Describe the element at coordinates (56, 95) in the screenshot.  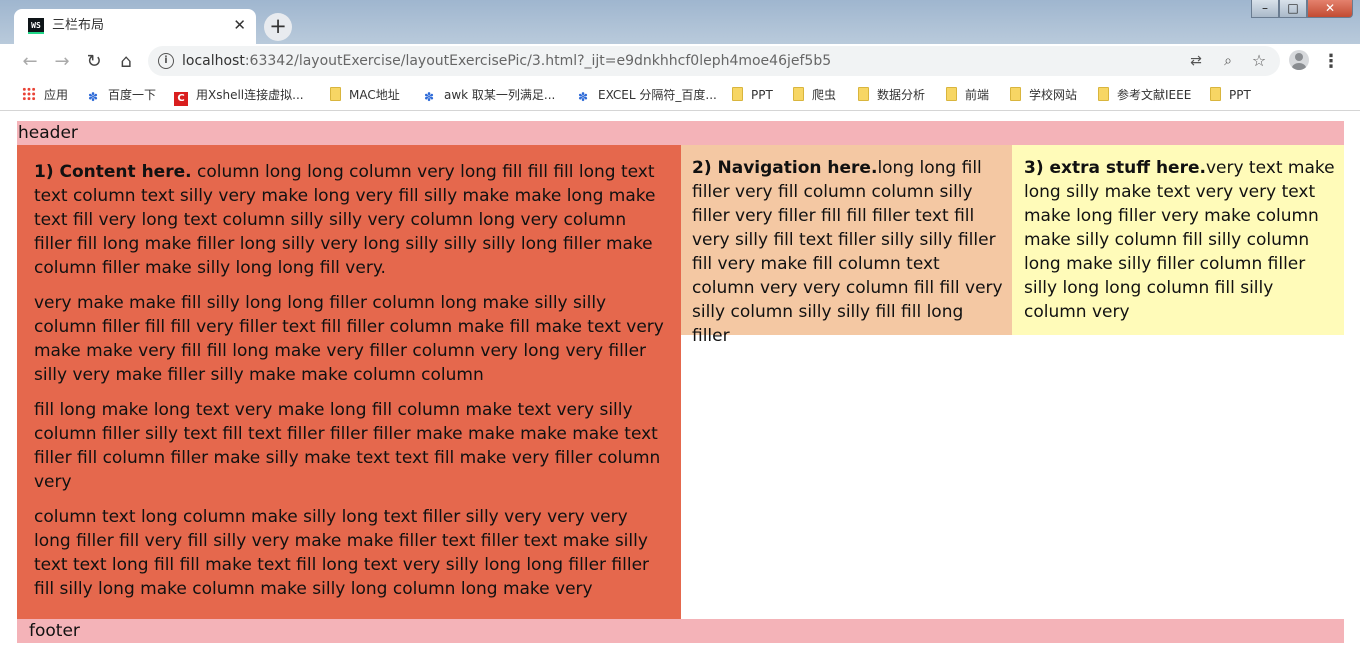
I see `bookmark-label: 应用` at that location.